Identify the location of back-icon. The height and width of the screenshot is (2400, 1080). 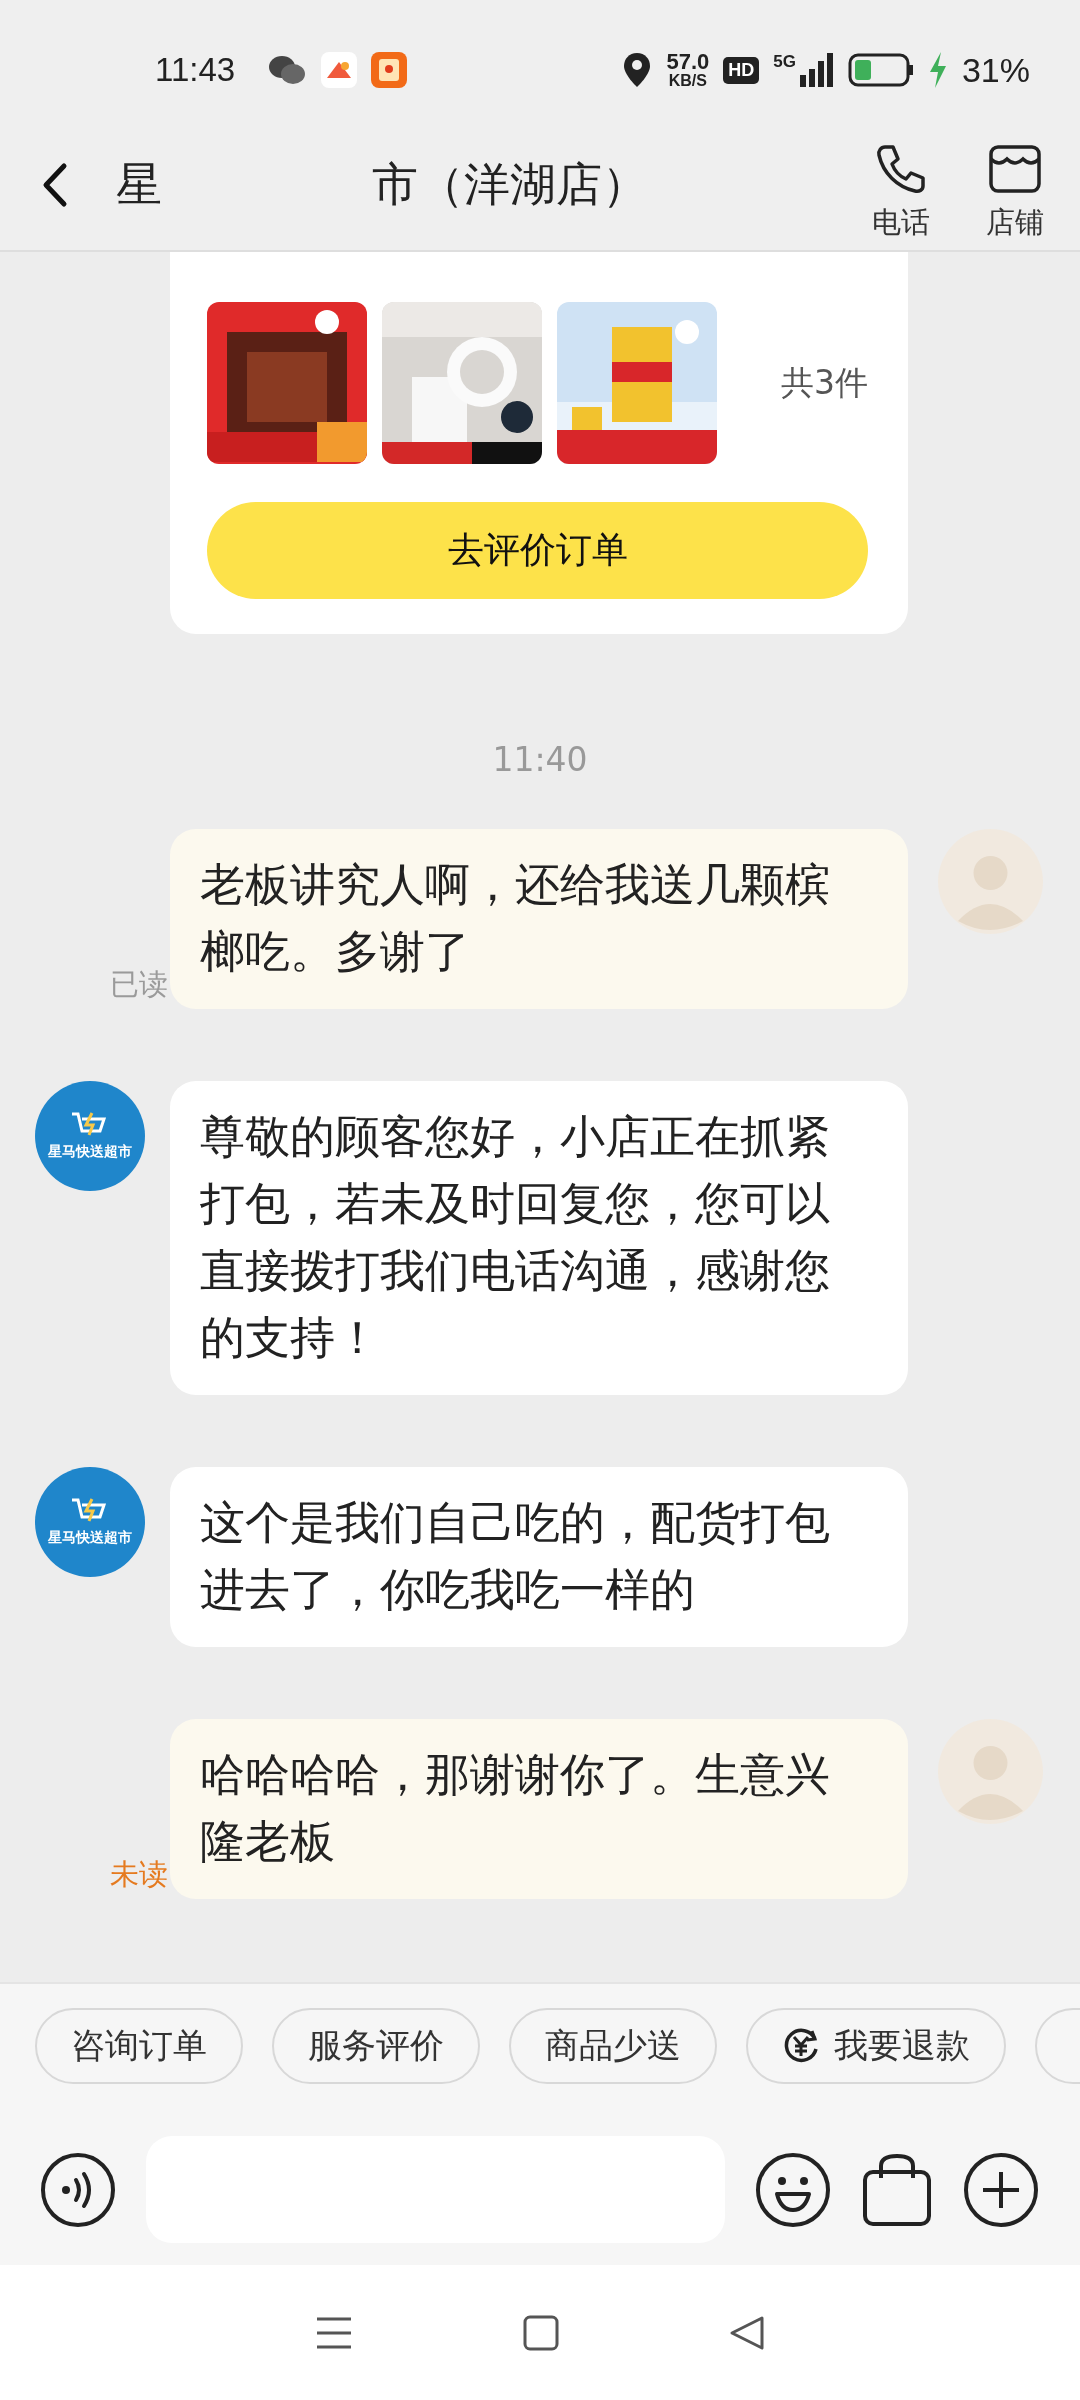
(55, 185).